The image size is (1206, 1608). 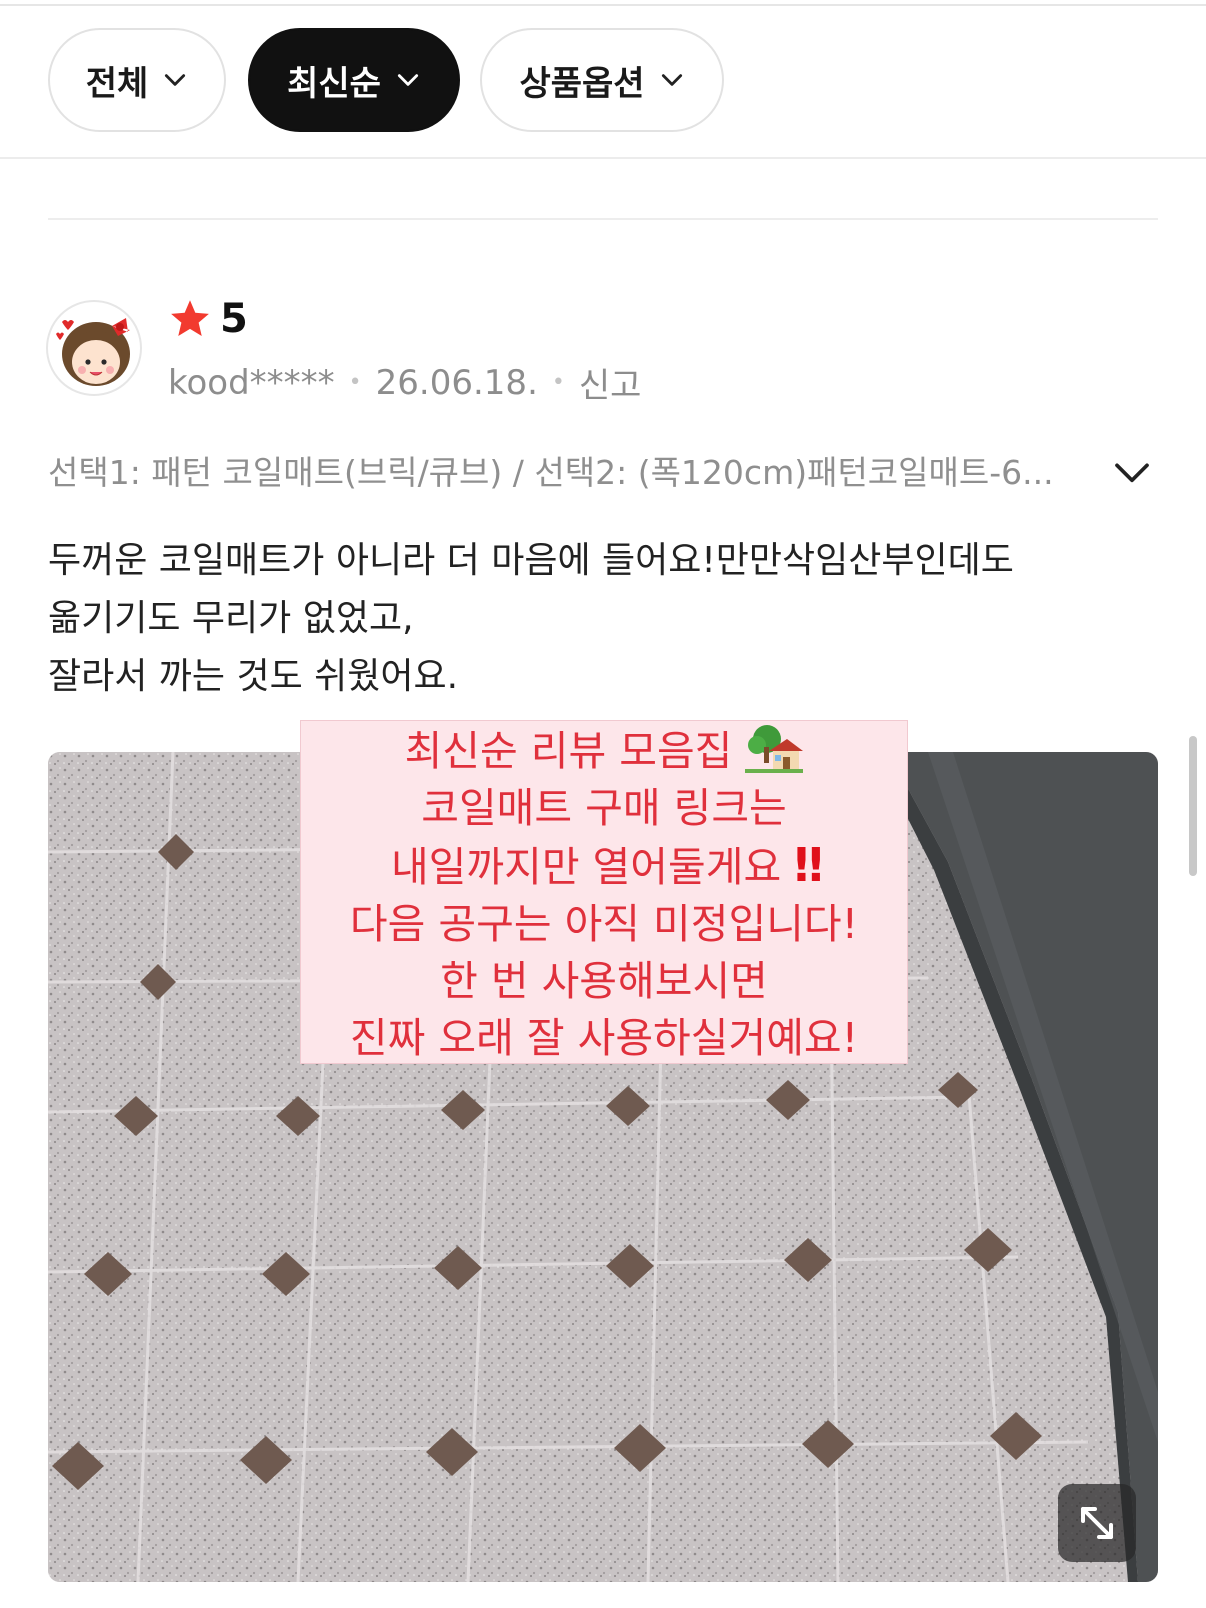 I want to click on notice-line: 한 번 사용해보시면, so click(x=604, y=981).